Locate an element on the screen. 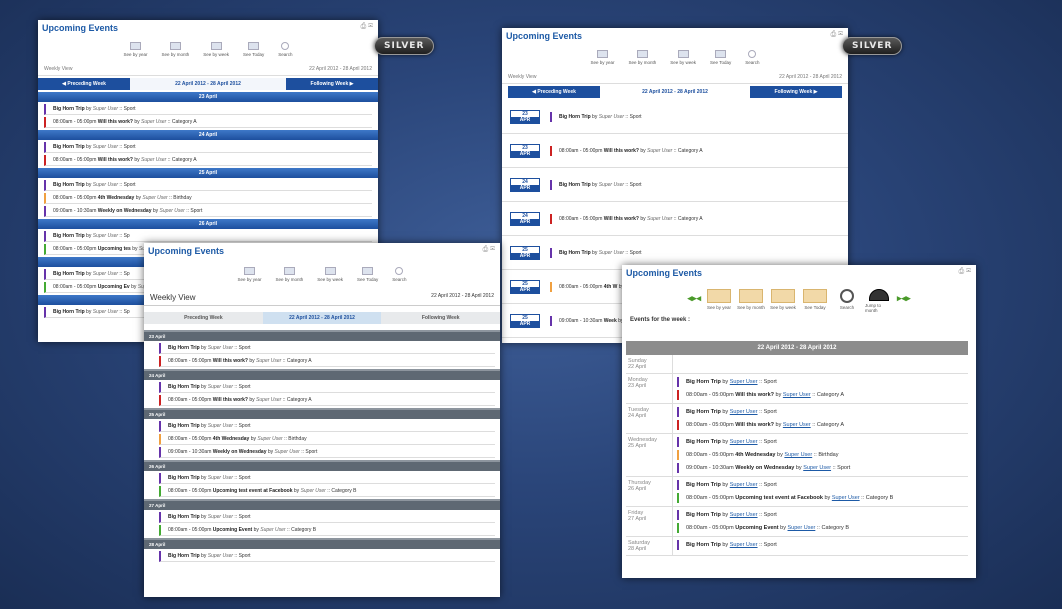 This screenshot has height=609, width=1062. next-arrows-icon: ▸◂▸ is located at coordinates (904, 298).